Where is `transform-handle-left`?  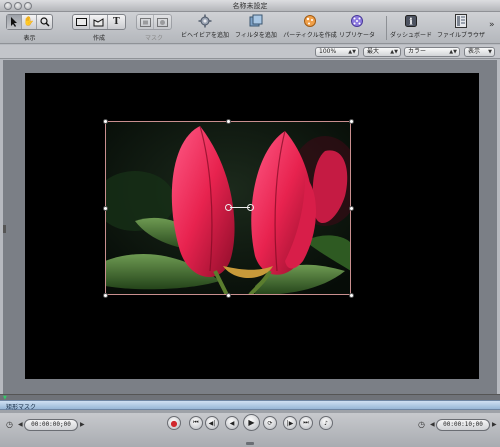
transform-handle-left is located at coordinates (105, 208).